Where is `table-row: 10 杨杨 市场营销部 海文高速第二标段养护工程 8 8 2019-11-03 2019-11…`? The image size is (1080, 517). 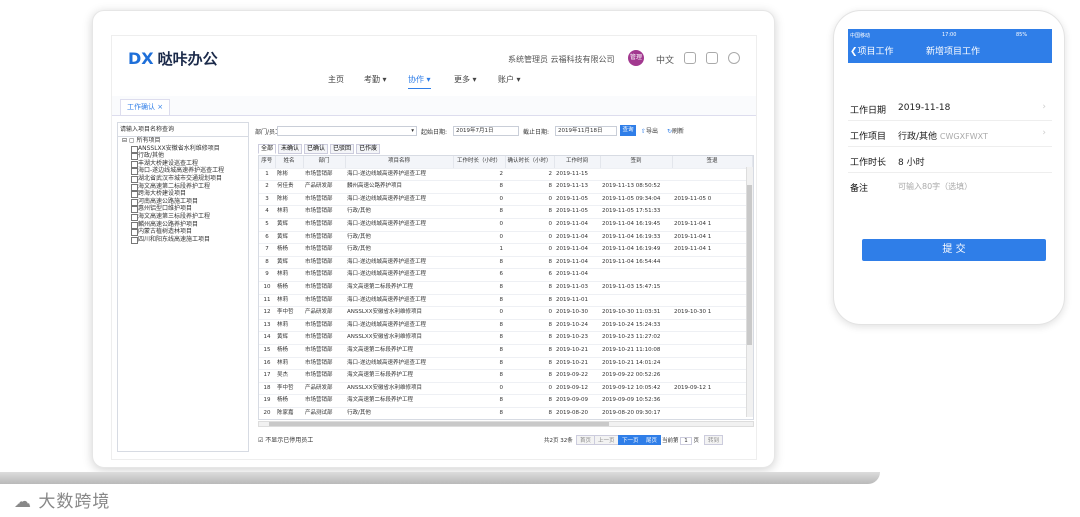
table-row: 10 杨杨 市场营销部 海文高速第二标段养护工程 8 8 2019-11-03 2019-11… is located at coordinates (506, 288).